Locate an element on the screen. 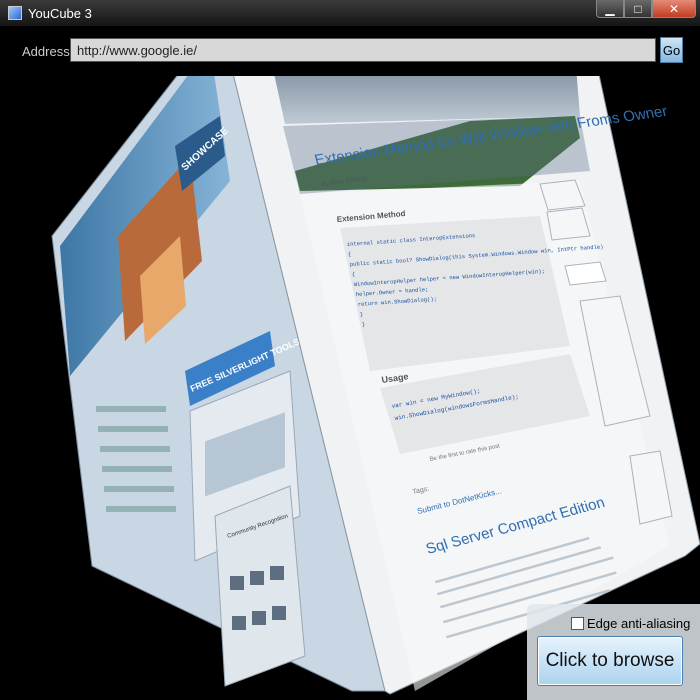  edge-antialiasing-checkbox: Edge anti-aliasing is located at coordinates (630, 623).